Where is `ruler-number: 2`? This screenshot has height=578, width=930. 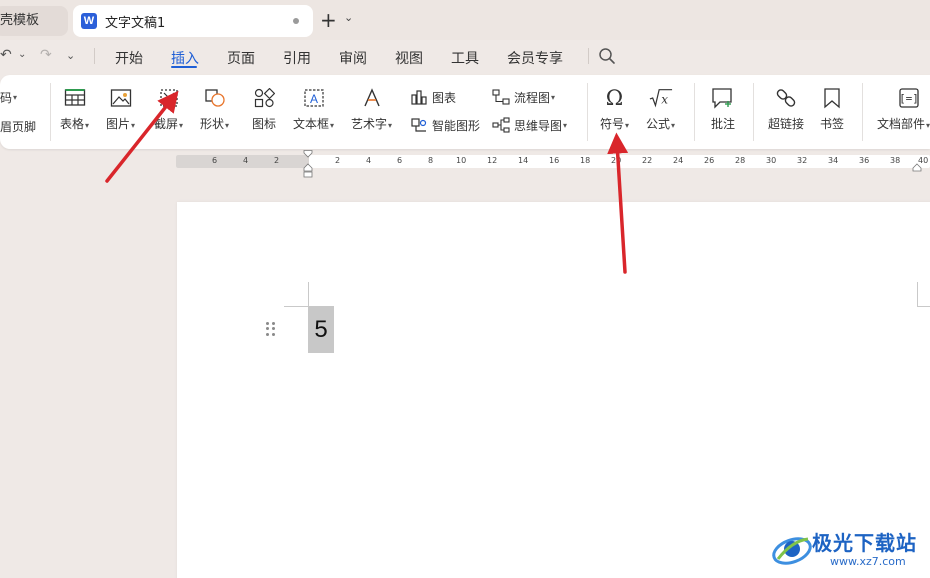 ruler-number: 2 is located at coordinates (277, 160).